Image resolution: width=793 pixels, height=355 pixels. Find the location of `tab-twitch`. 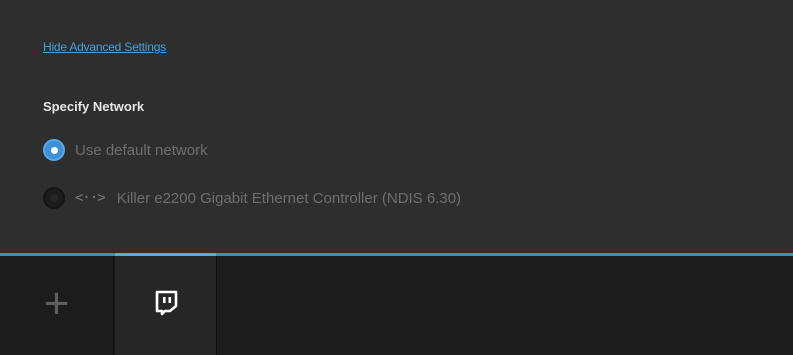

tab-twitch is located at coordinates (166, 304).